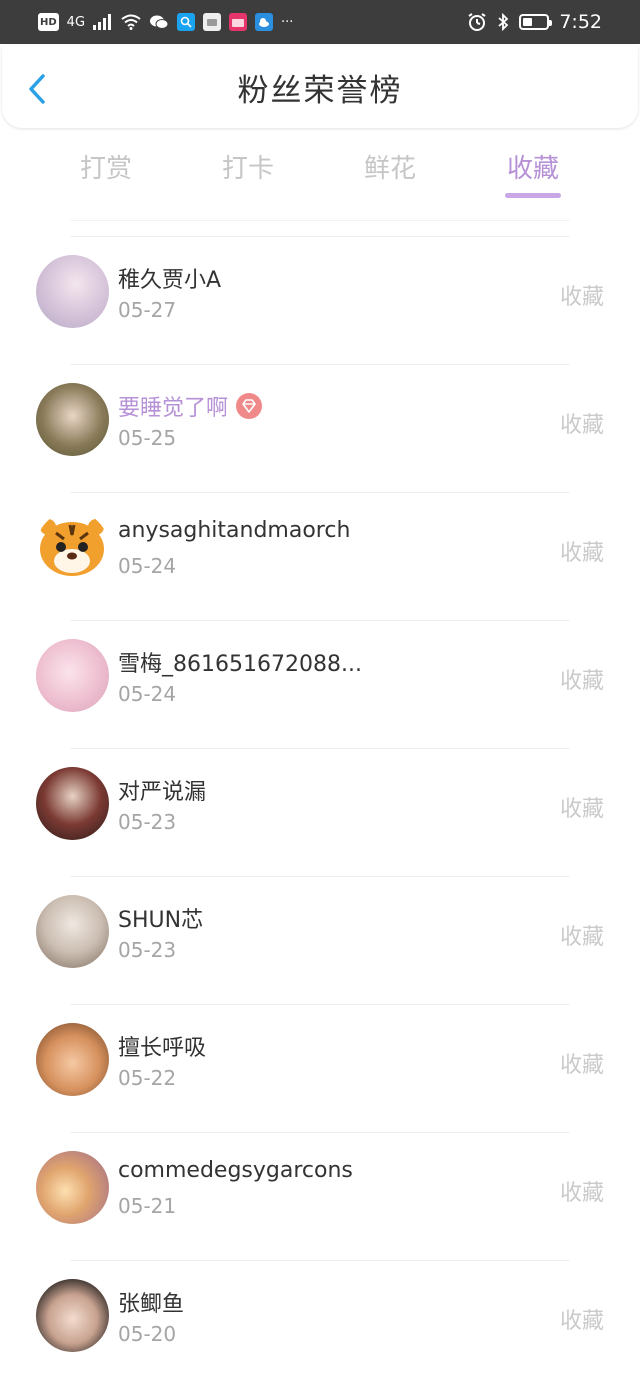 Image resolution: width=640 pixels, height=1388 pixels. I want to click on fan-date: 05-21, so click(147, 1206).